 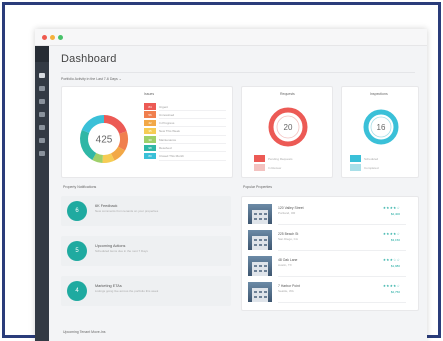 I want to click on legend-count: 56, so click(x=150, y=114).